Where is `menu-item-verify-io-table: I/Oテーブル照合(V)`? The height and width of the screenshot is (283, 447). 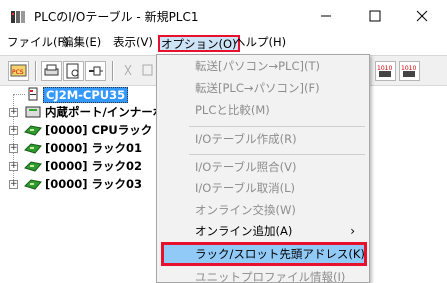
menu-item-verify-io-table: I/Oテーブル照合(V) is located at coordinates (263, 167).